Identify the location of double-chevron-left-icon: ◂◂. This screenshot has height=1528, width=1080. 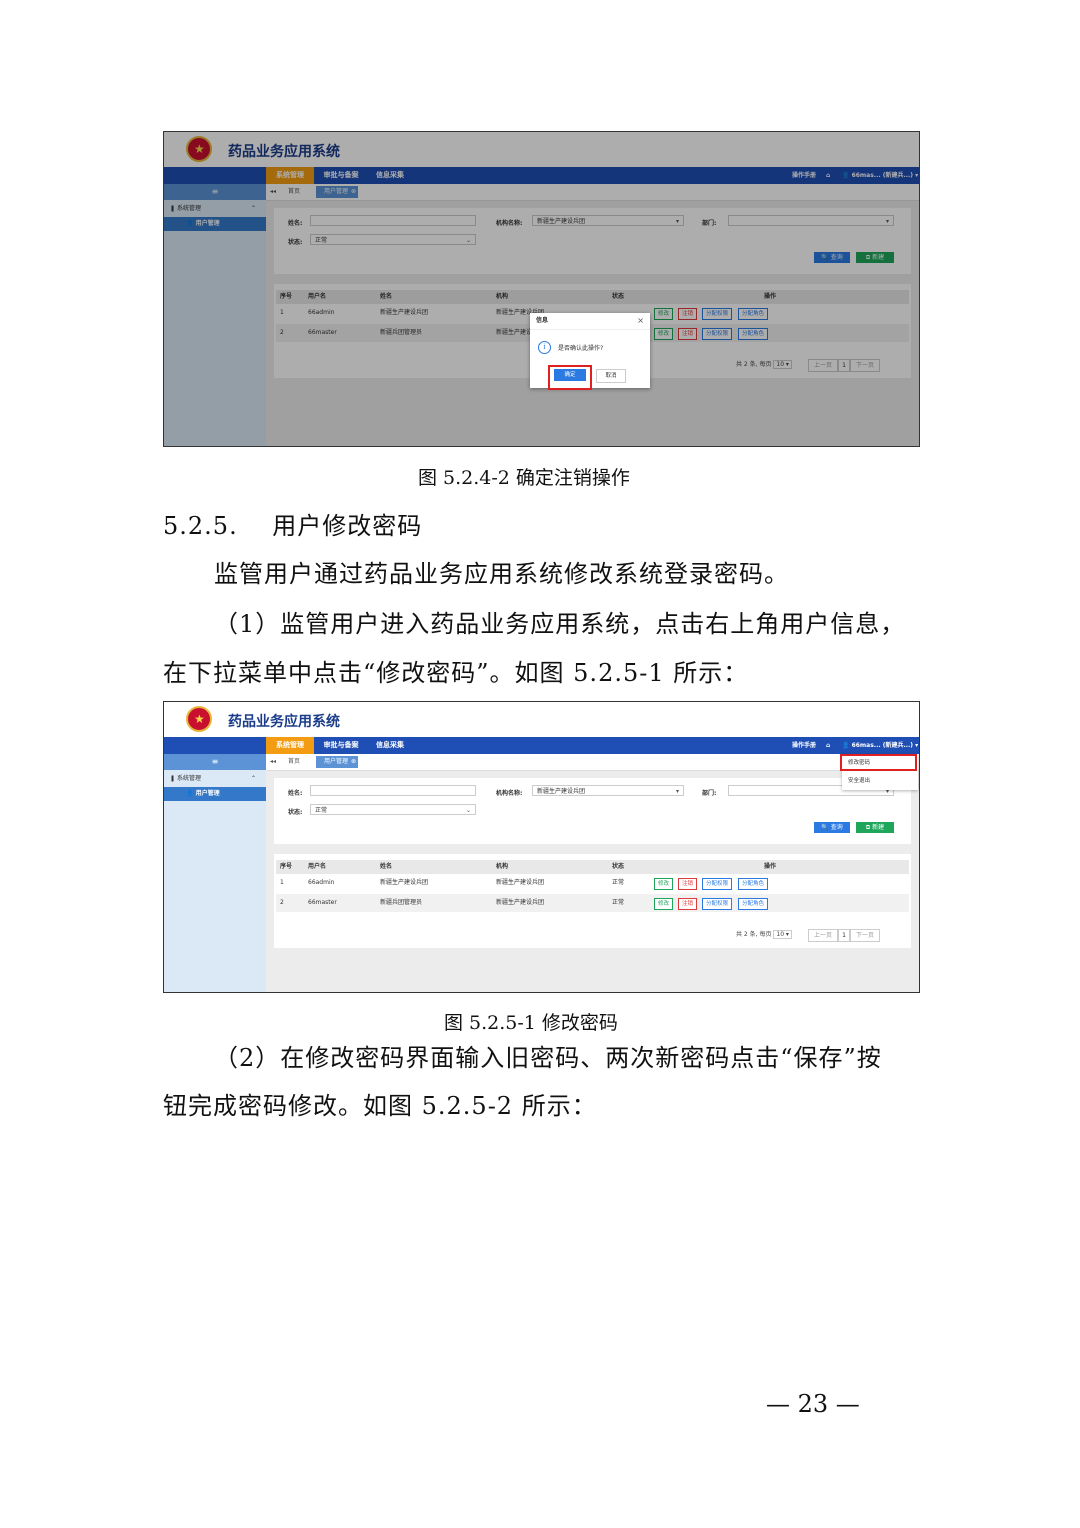
(273, 762).